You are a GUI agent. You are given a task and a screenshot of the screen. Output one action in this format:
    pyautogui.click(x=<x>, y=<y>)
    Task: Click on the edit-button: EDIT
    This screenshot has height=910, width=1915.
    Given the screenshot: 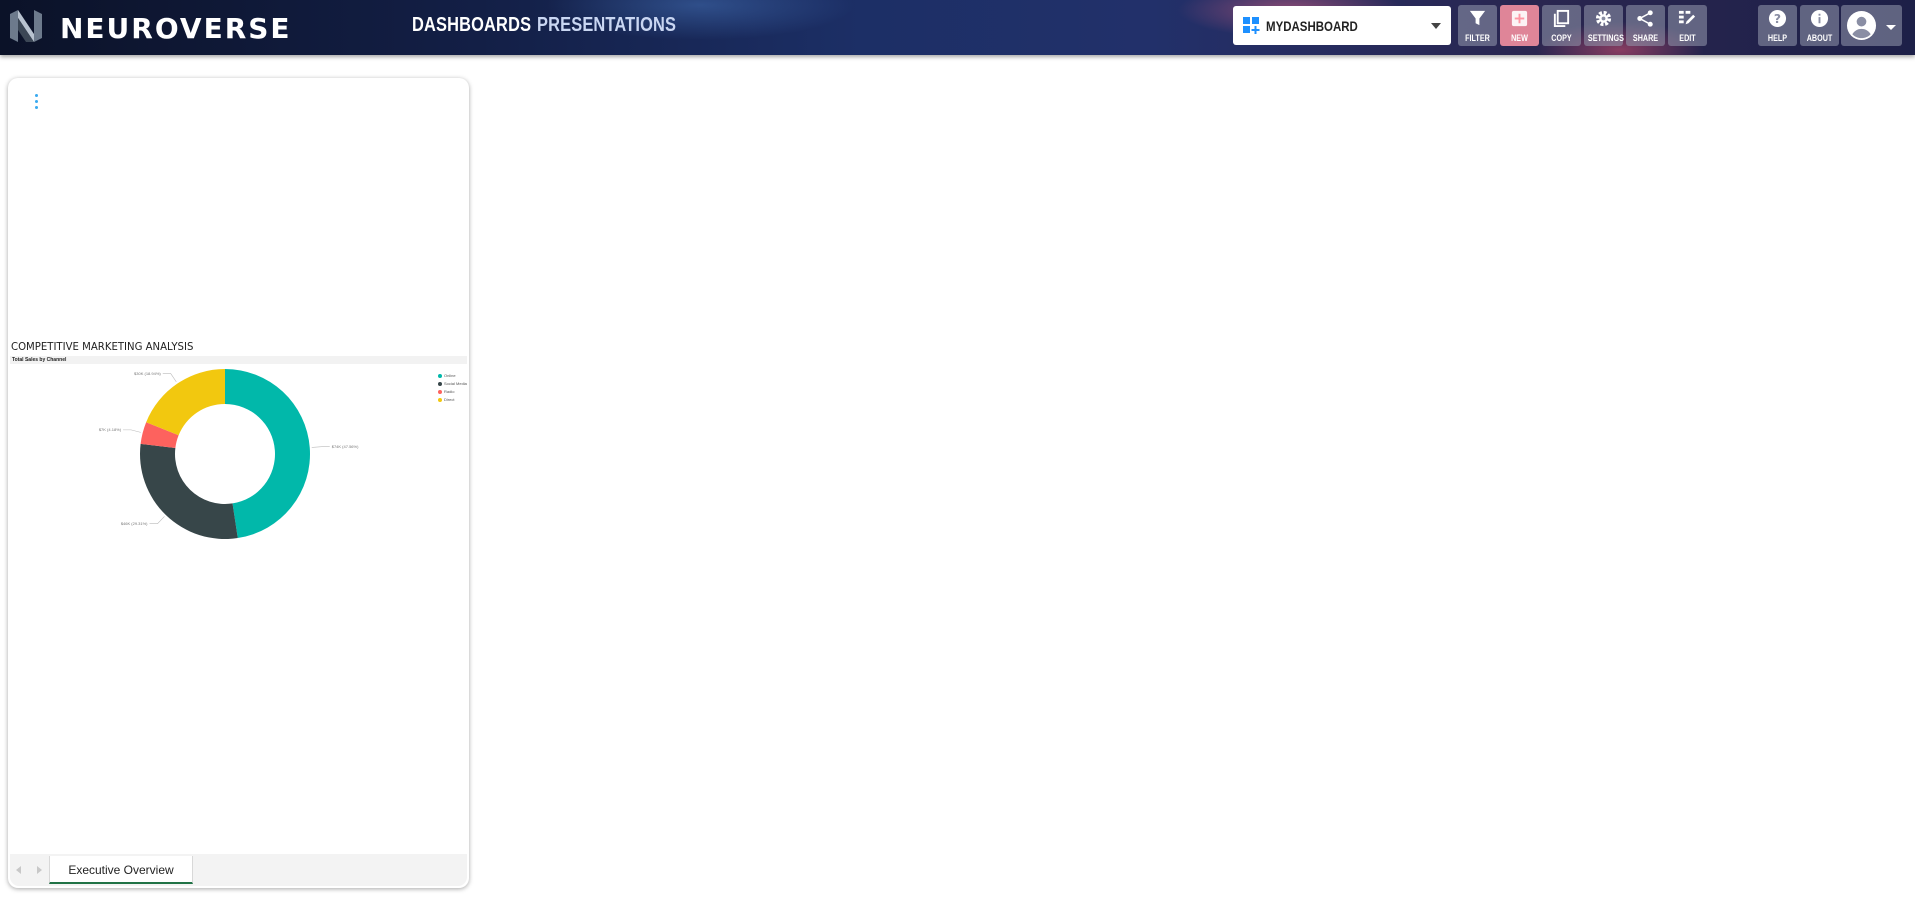 What is the action you would take?
    pyautogui.click(x=1687, y=25)
    